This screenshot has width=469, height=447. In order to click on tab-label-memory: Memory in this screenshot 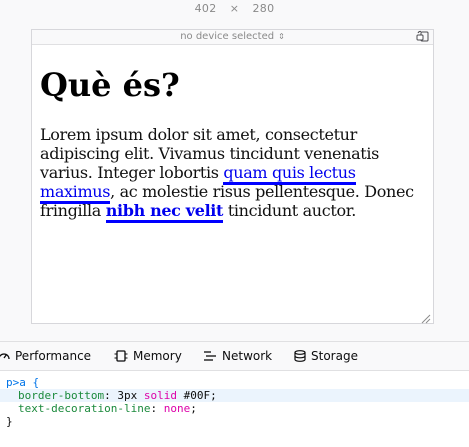, I will do `click(157, 356)`.